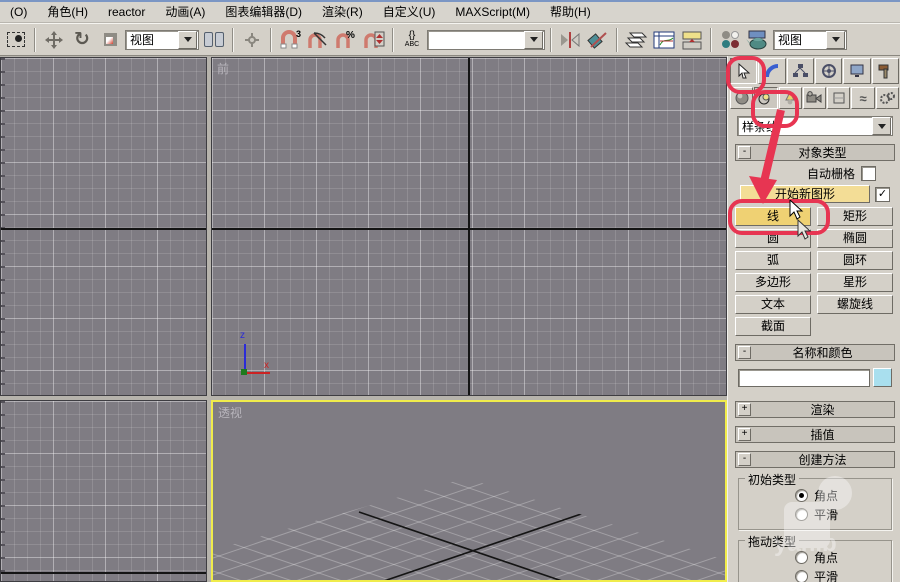 This screenshot has width=900, height=582. Describe the element at coordinates (773, 238) in the screenshot. I see `button-circle: 圆` at that location.